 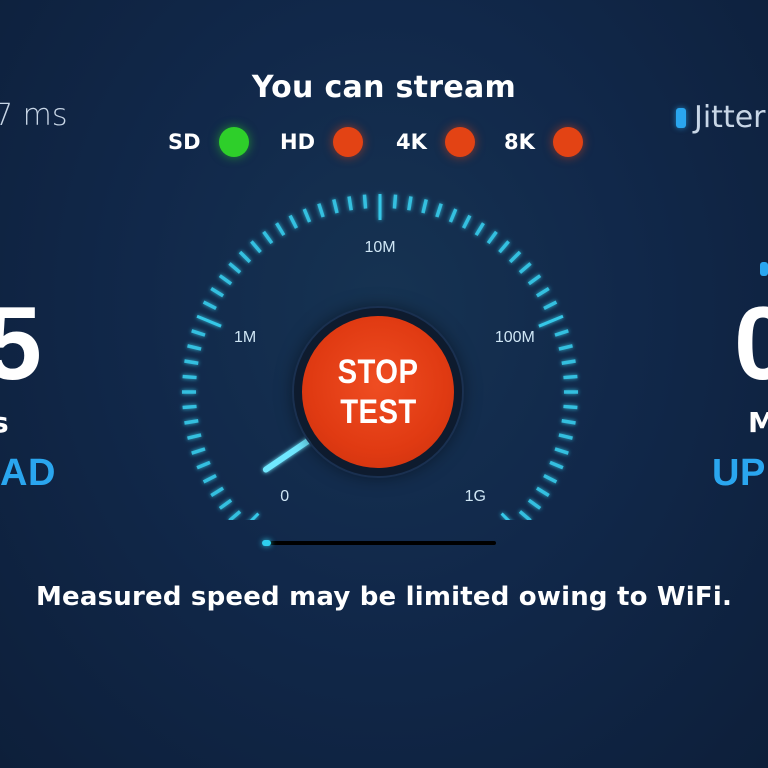 What do you see at coordinates (348, 142) in the screenshot?
I see `quality-hd-indicator` at bounding box center [348, 142].